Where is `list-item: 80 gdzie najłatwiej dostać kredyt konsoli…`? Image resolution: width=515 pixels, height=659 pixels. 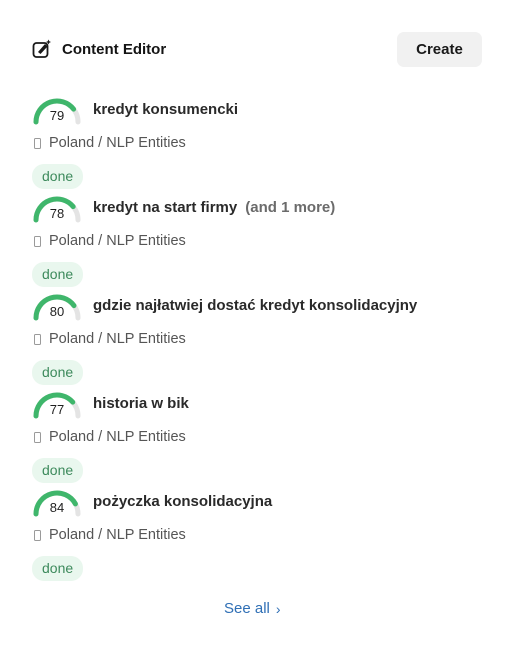 list-item: 80 gdzie najłatwiej dostać kredyt konsoli… is located at coordinates (257, 341).